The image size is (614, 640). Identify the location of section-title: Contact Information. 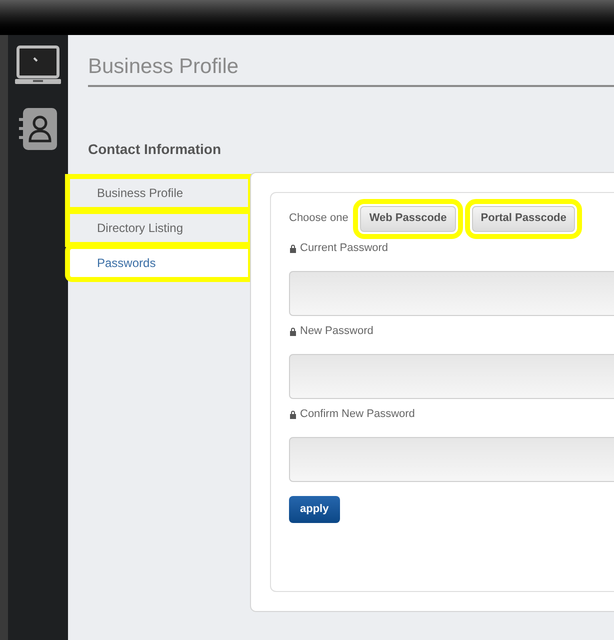
(155, 149).